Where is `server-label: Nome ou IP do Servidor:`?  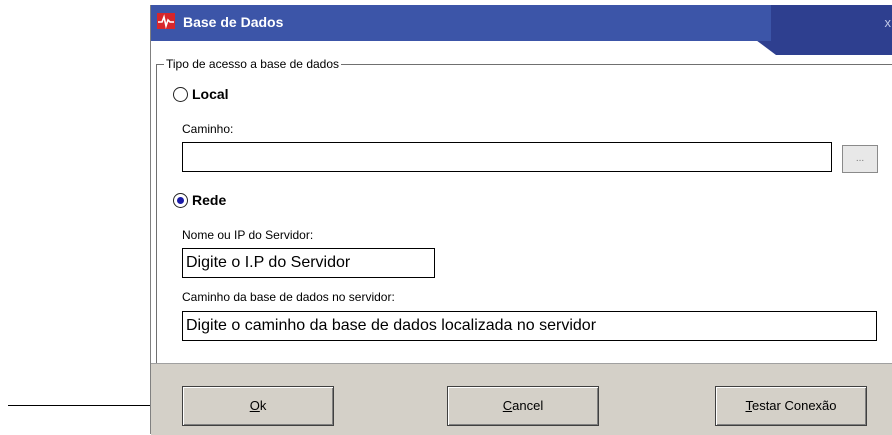 server-label: Nome ou IP do Servidor: is located at coordinates (248, 235).